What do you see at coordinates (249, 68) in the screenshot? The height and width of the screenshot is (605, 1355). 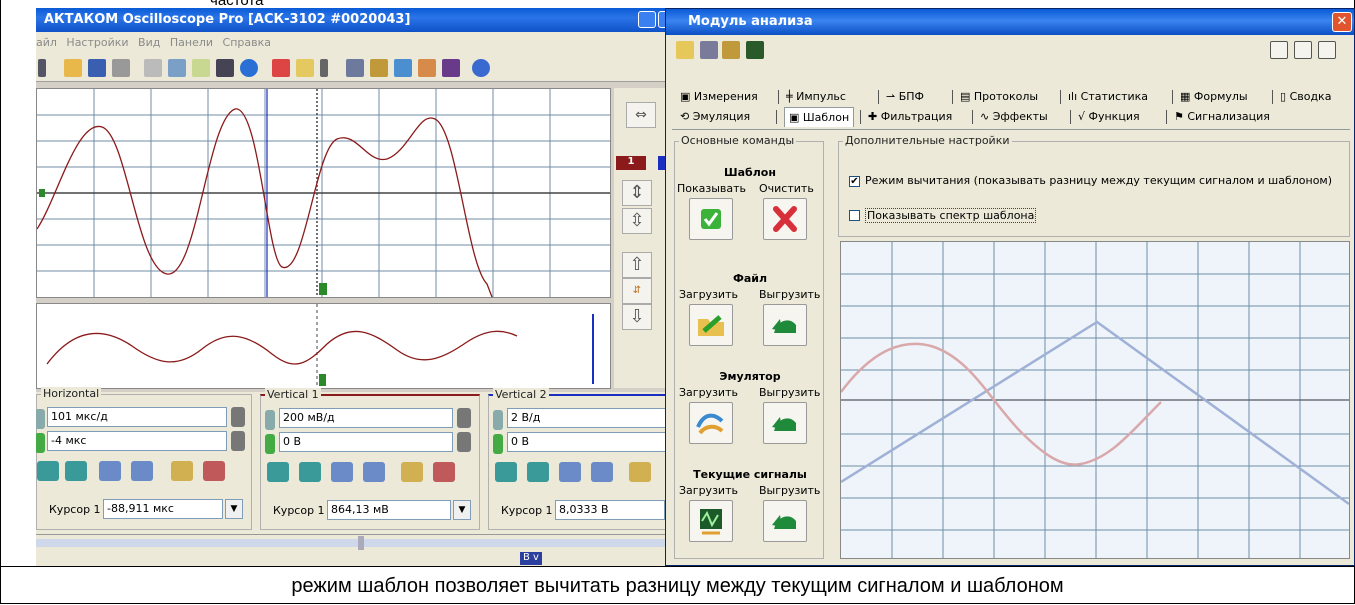 I see `pause-icon` at bounding box center [249, 68].